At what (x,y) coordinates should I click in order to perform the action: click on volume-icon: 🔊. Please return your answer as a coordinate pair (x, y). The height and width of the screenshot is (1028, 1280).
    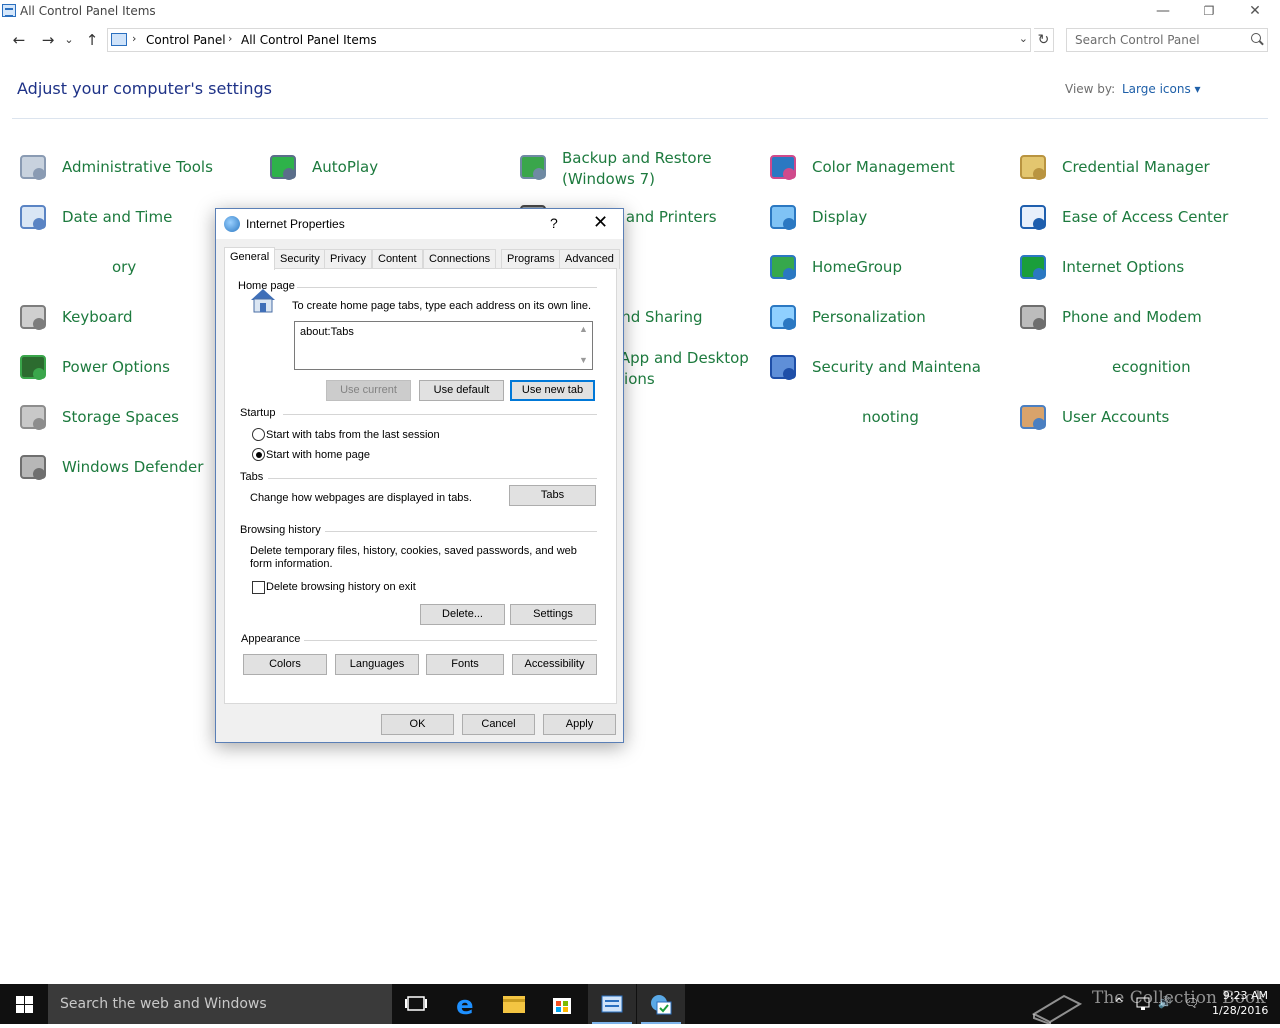
    Looking at the image, I should click on (1165, 1002).